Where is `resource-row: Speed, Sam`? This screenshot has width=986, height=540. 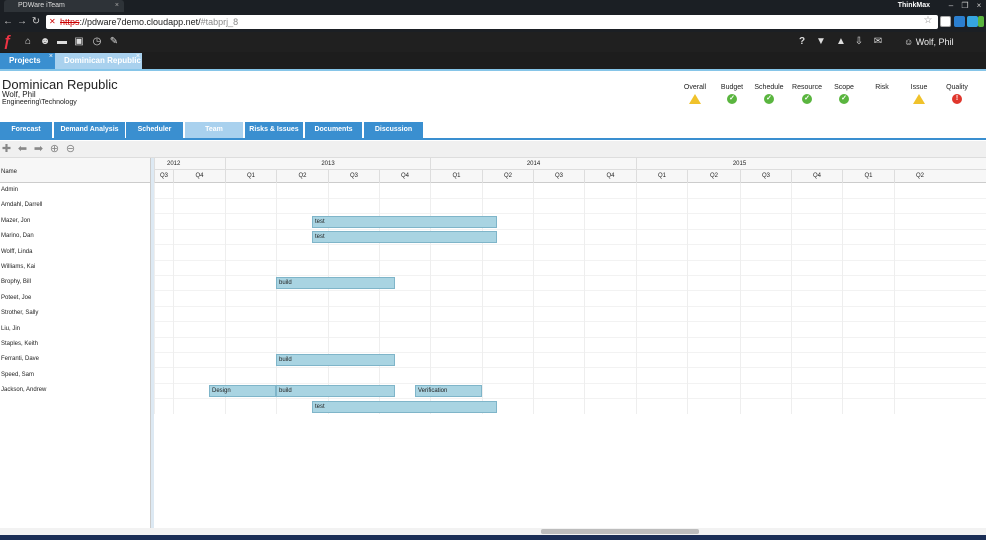 resource-row: Speed, Sam is located at coordinates (75, 376).